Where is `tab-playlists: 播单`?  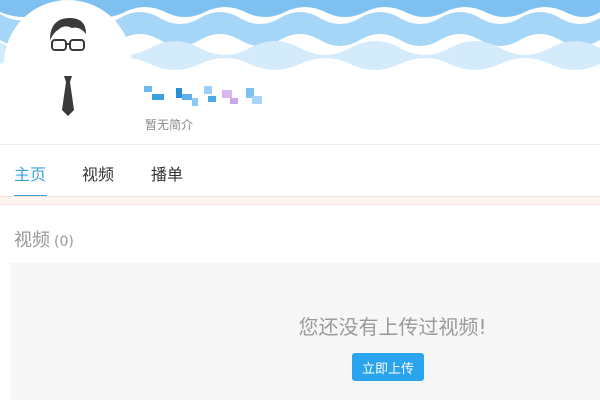
tab-playlists: 播单 is located at coordinates (167, 173).